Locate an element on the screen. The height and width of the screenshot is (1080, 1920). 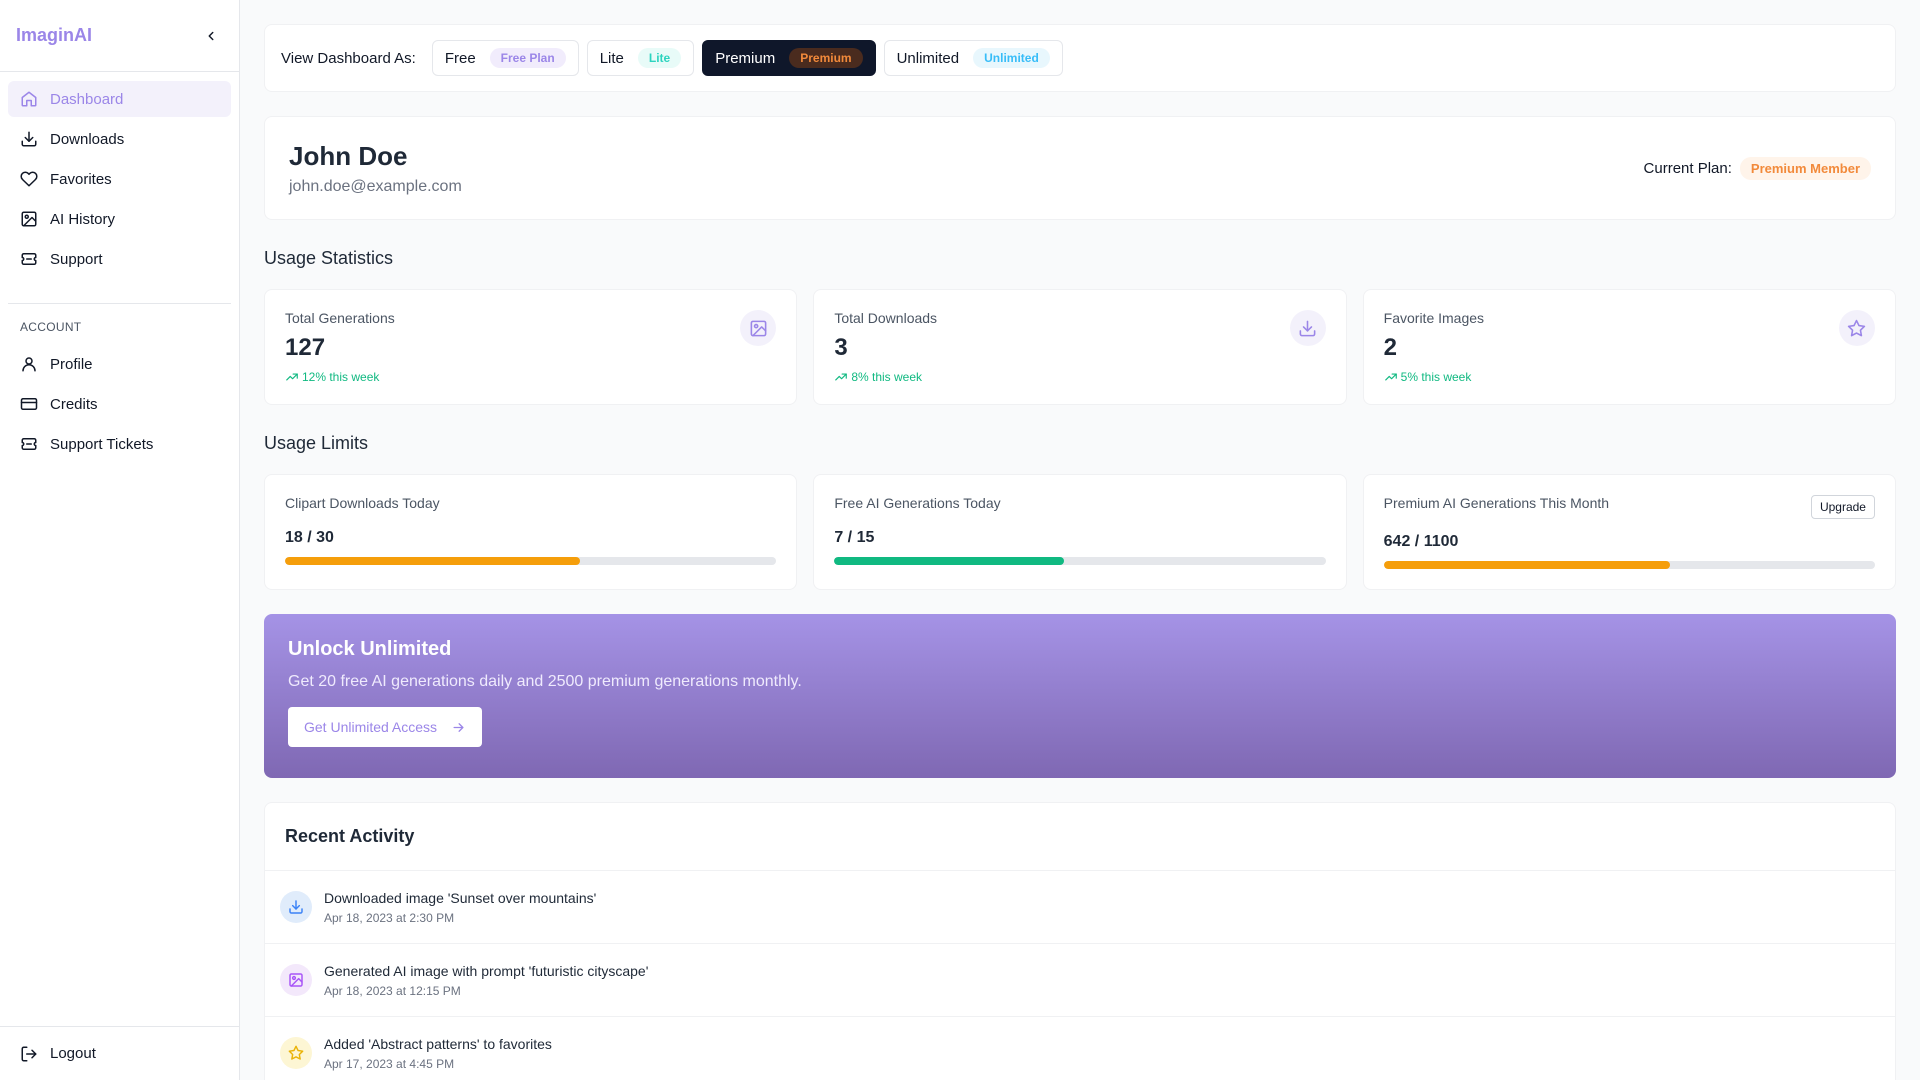
view-as-label: View Dashboard As: is located at coordinates (348, 58).